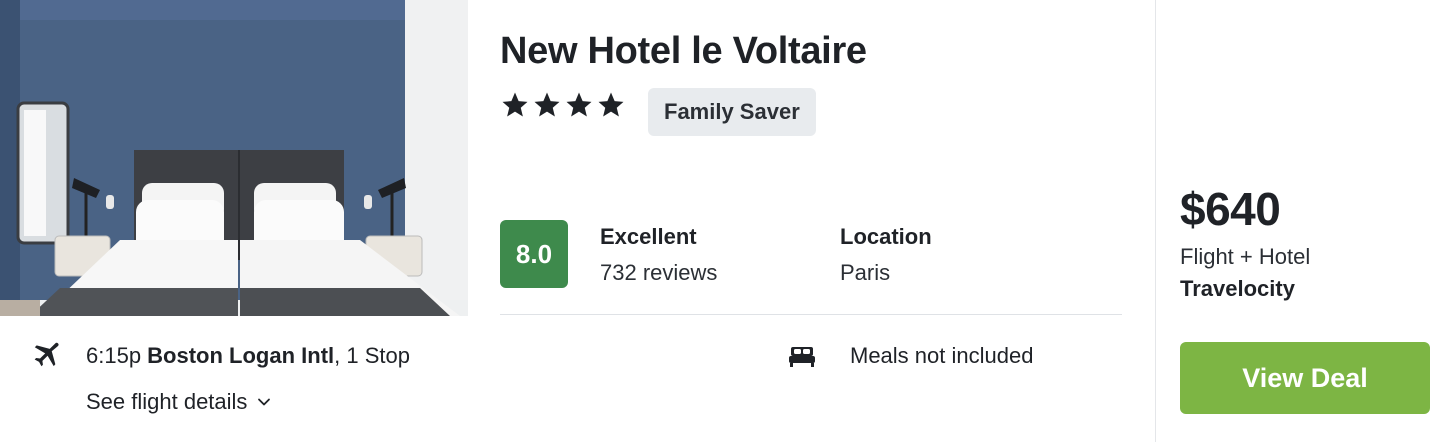 The width and height of the screenshot is (1452, 442). Describe the element at coordinates (372, 355) in the screenshot. I see `stop-count: , 1 Stop` at that location.